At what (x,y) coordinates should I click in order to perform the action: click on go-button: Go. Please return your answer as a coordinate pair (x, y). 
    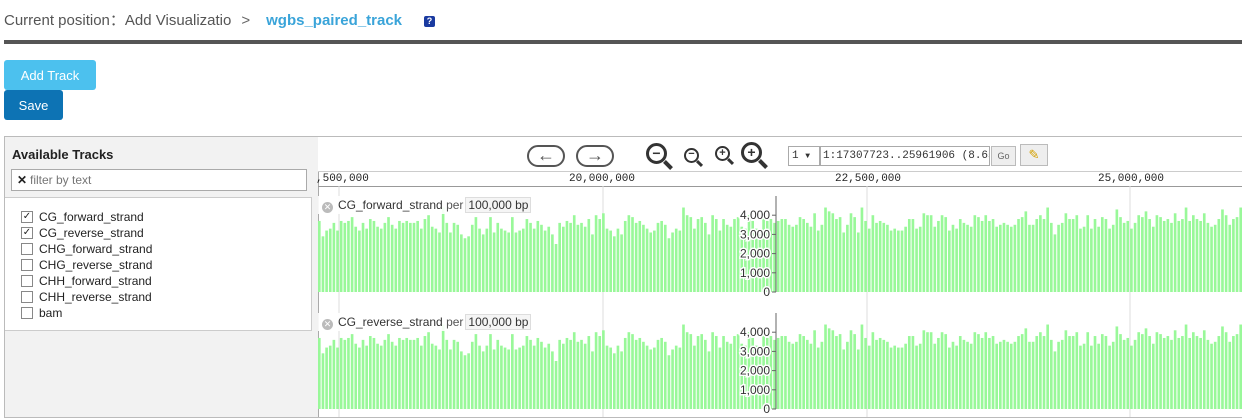
    Looking at the image, I should click on (1003, 156).